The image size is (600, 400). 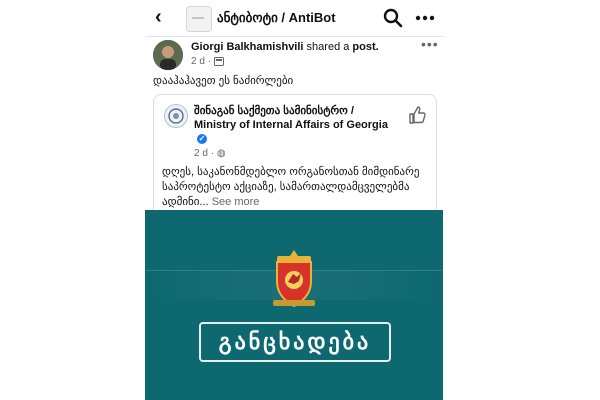 I want to click on share-action-text: shared a, so click(x=328, y=47).